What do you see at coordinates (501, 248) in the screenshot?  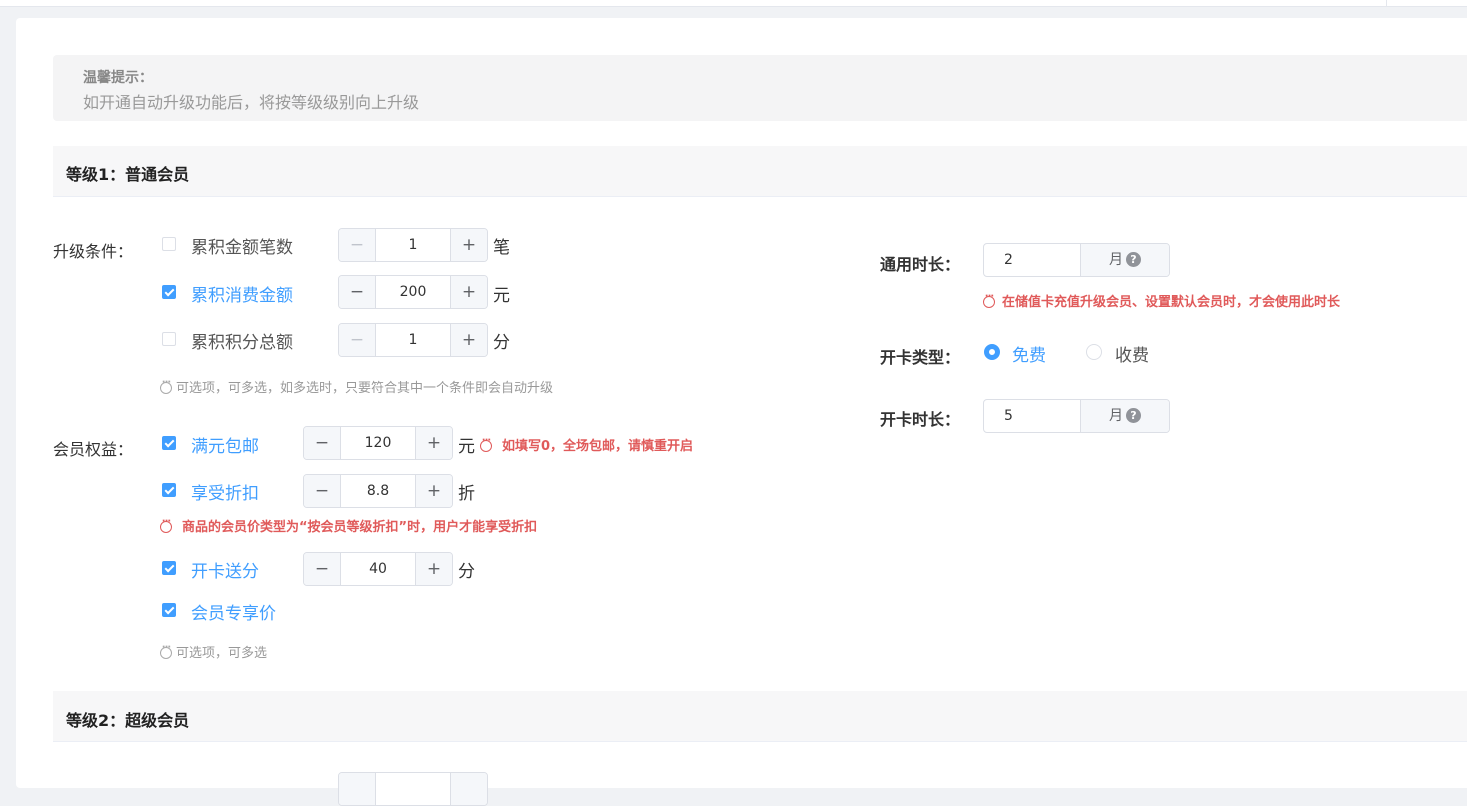 I see `unit-label: 笔` at bounding box center [501, 248].